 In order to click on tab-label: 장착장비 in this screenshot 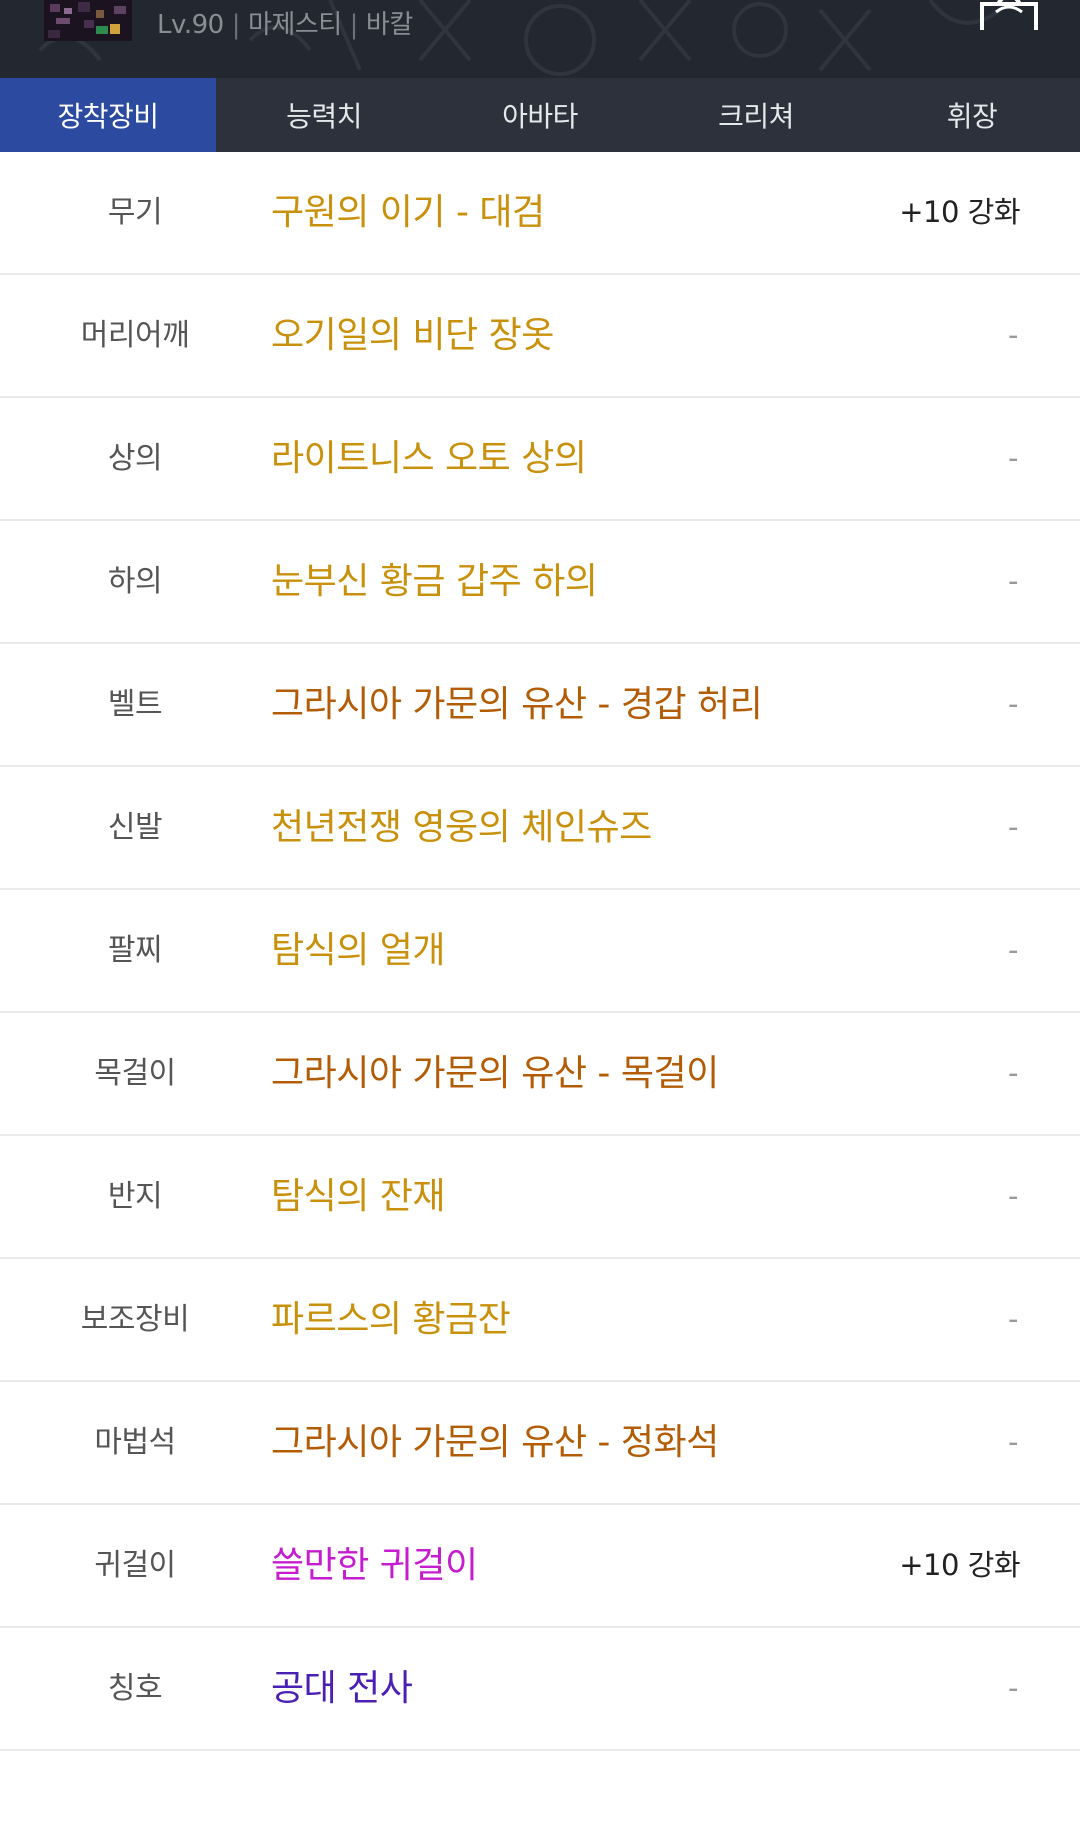, I will do `click(108, 116)`.